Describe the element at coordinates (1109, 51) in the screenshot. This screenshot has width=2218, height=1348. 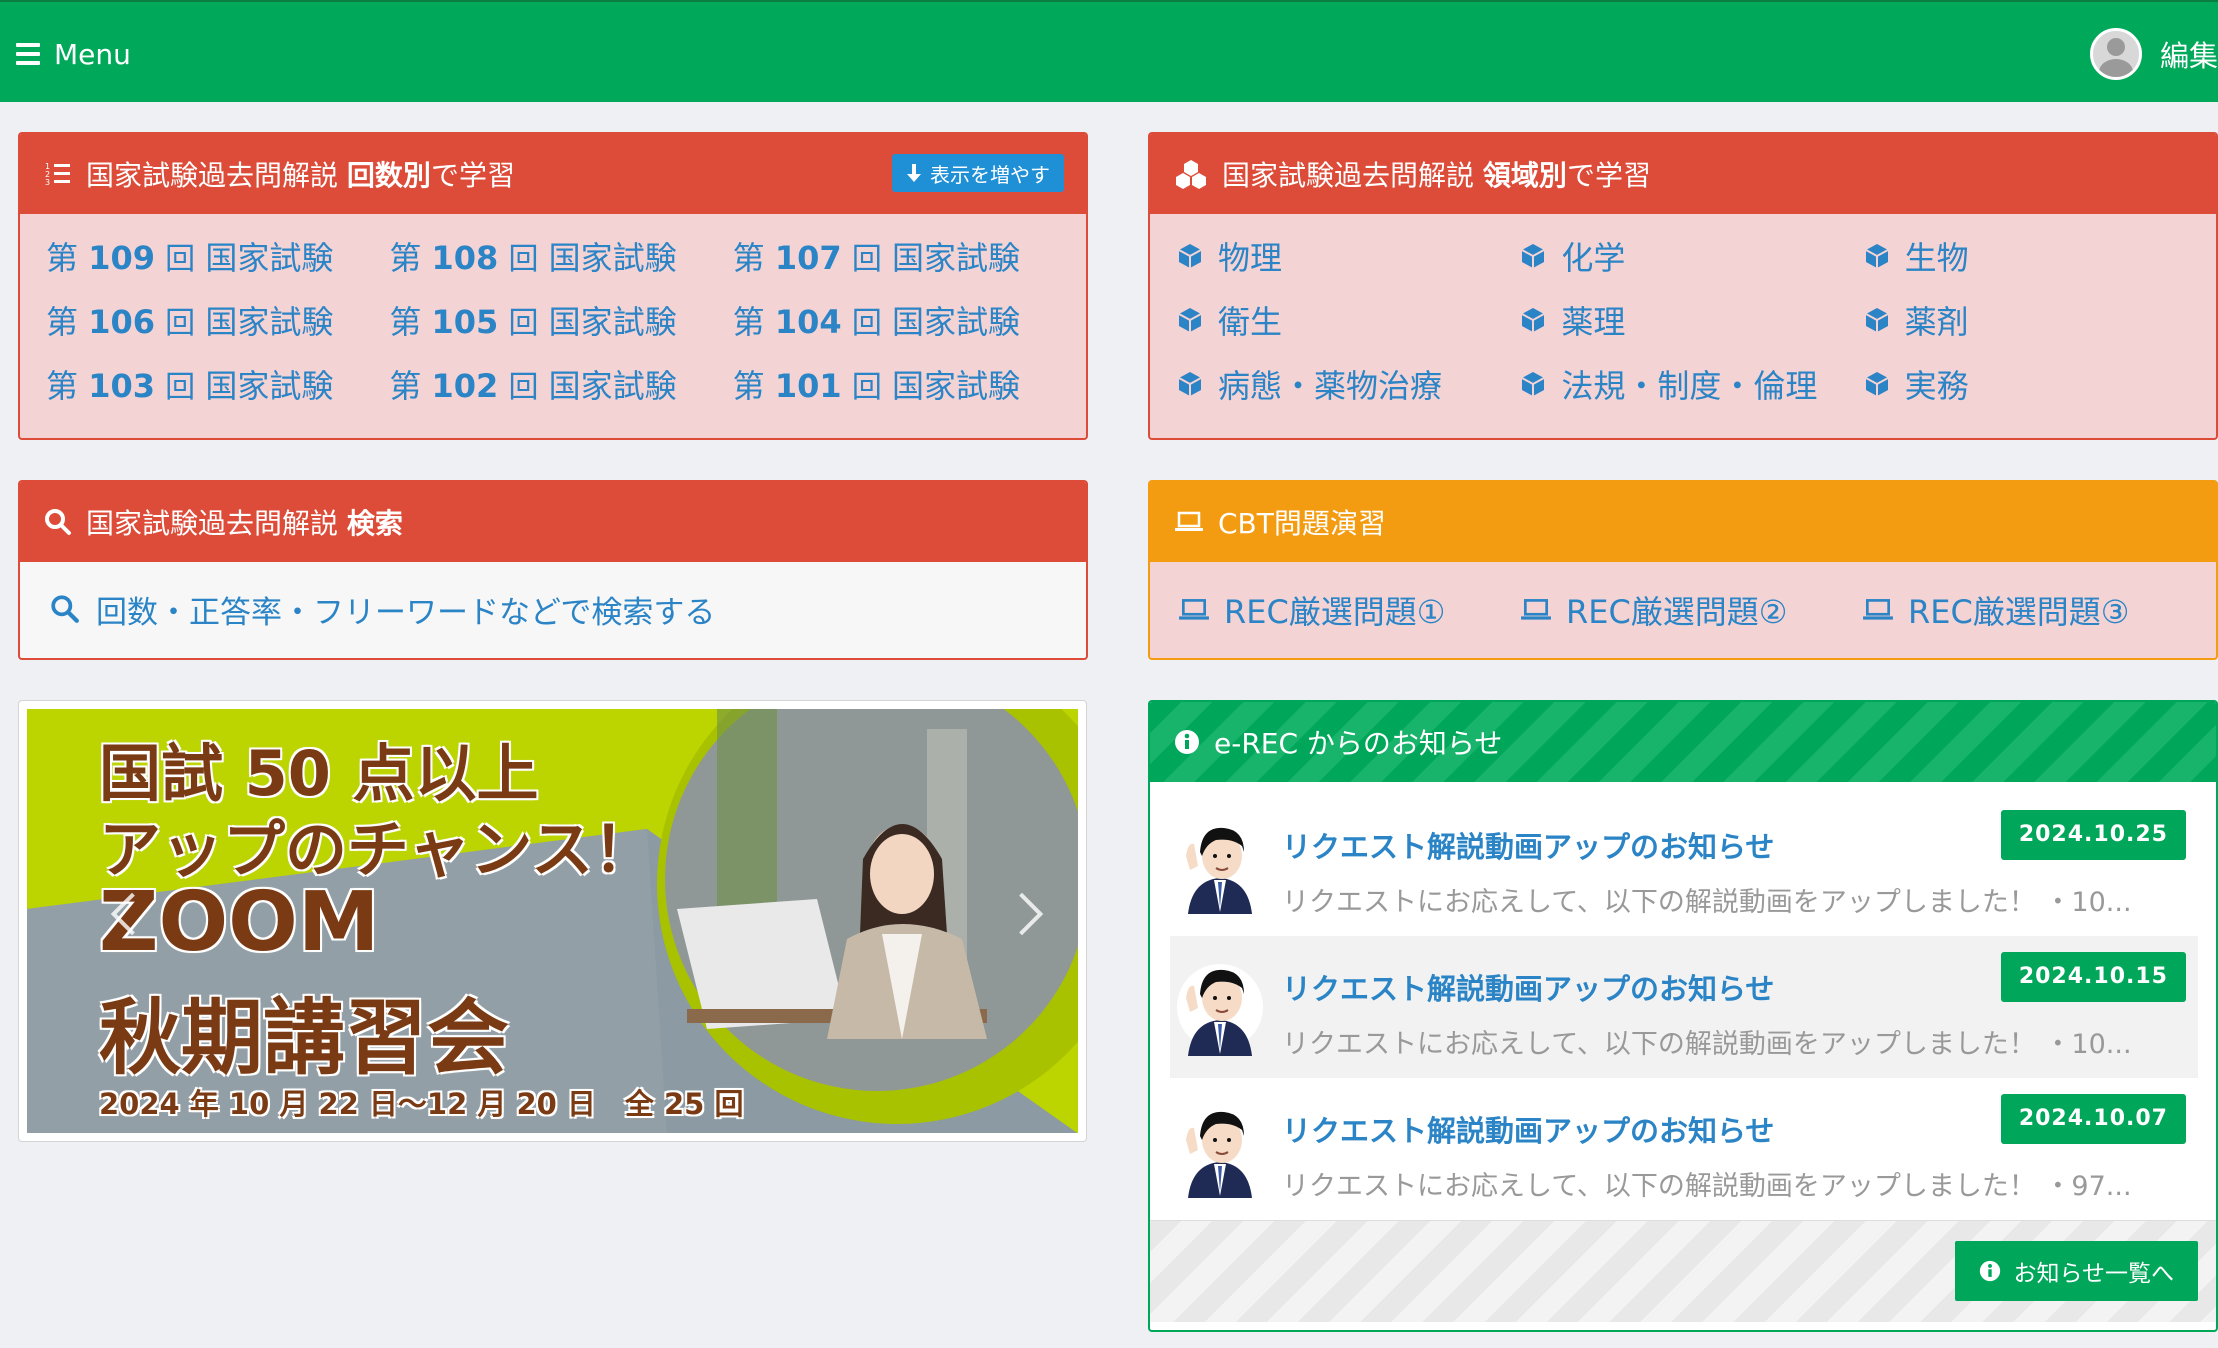
I see `top-navbar: Menu 編集` at that location.